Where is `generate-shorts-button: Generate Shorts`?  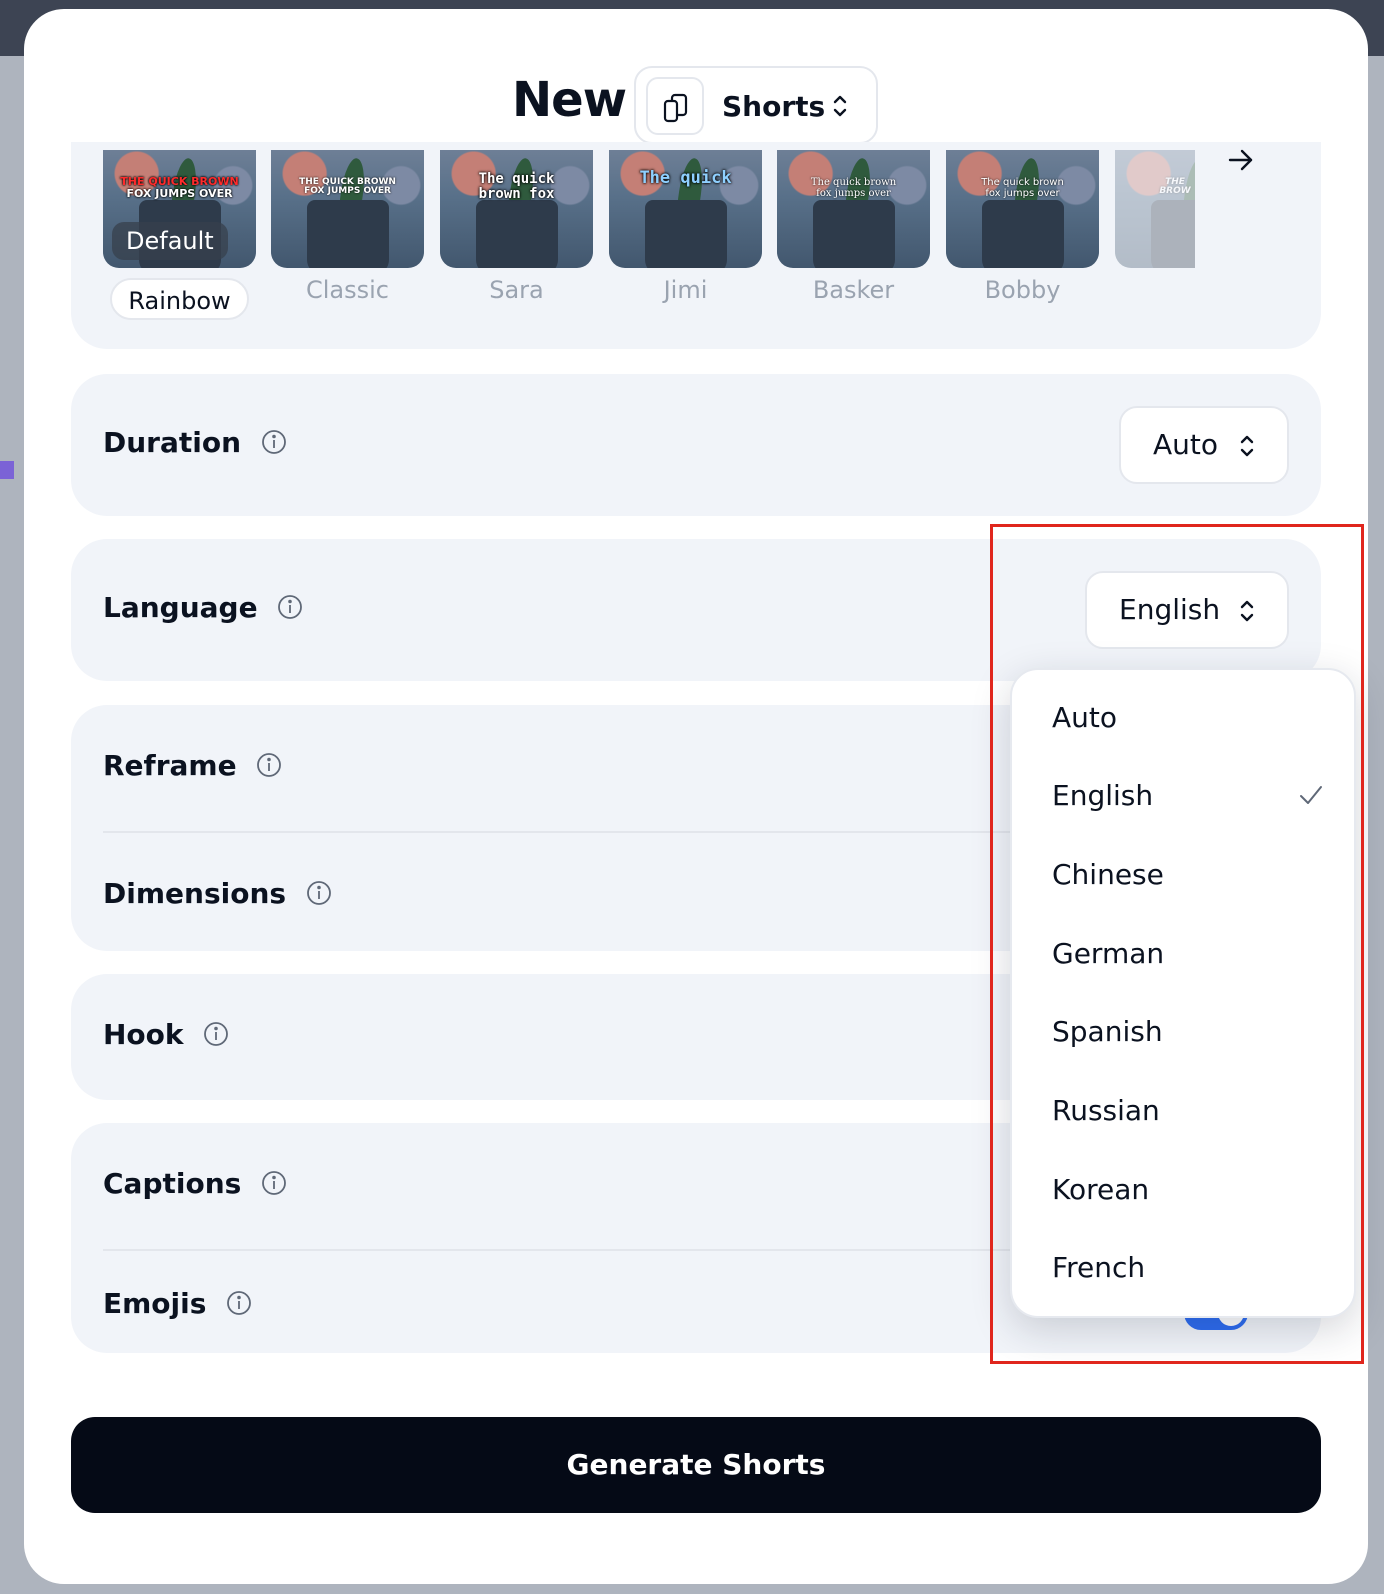 generate-shorts-button: Generate Shorts is located at coordinates (696, 1465).